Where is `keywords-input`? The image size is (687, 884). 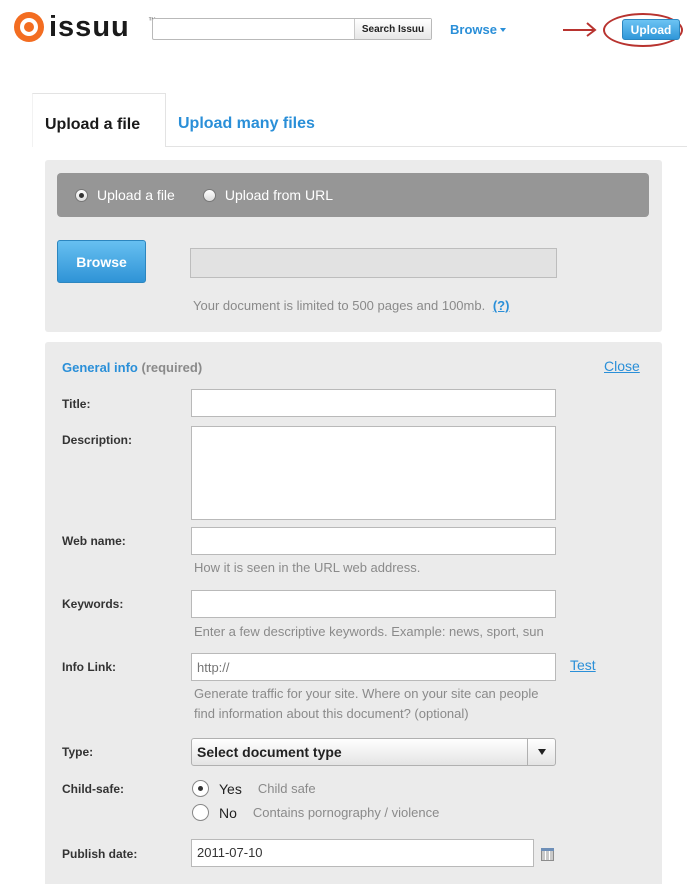
keywords-input is located at coordinates (373, 604).